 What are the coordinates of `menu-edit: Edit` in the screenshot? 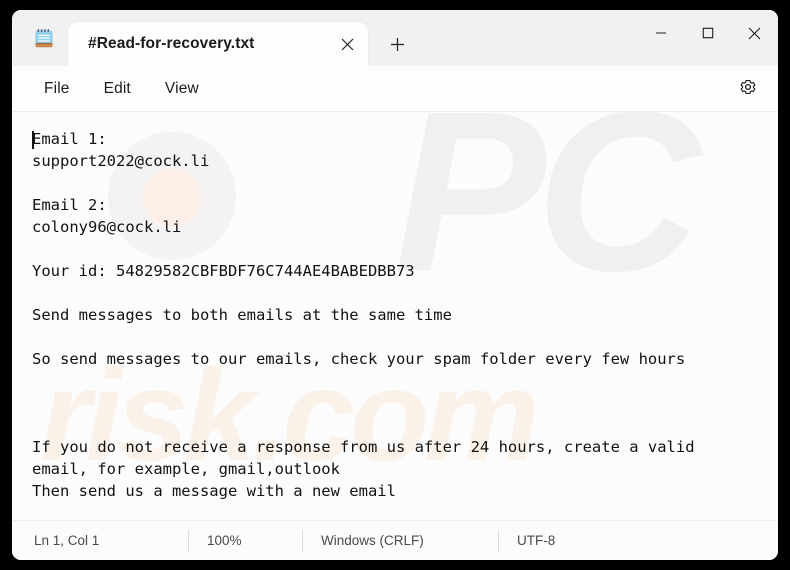 It's located at (117, 89).